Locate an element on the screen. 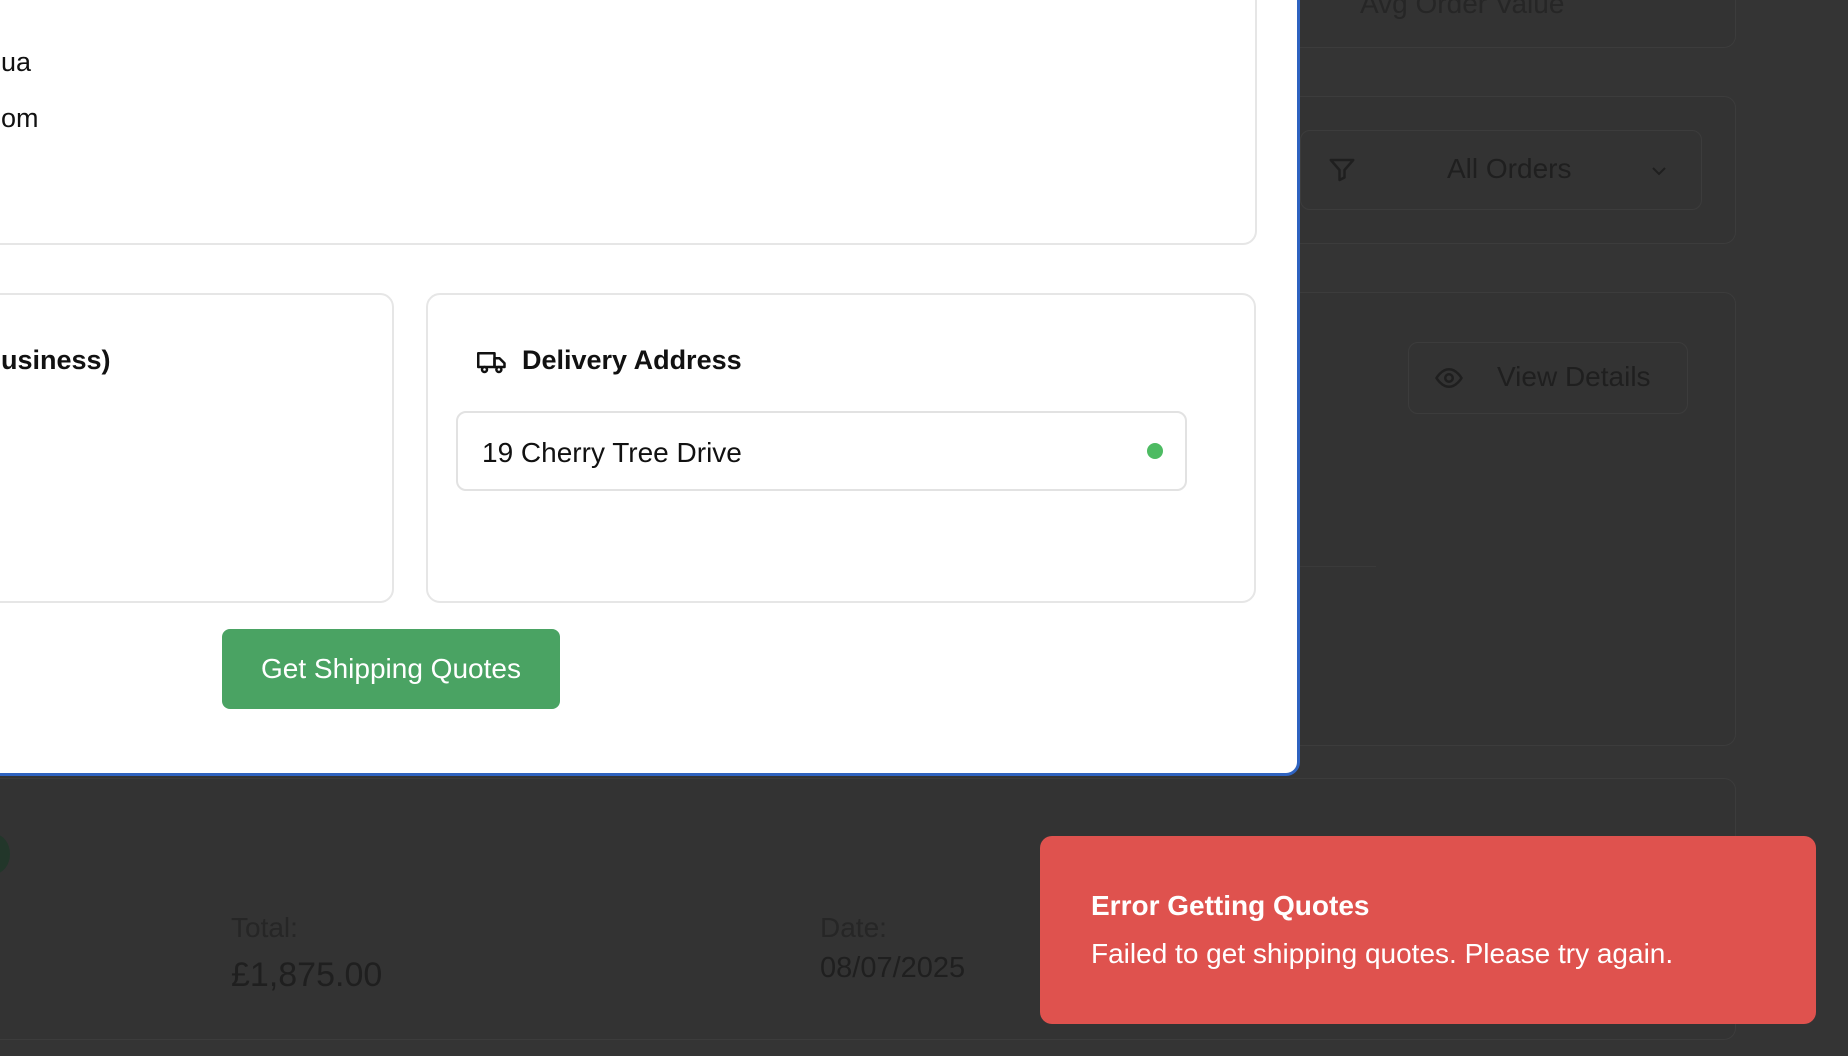 Image resolution: width=1848 pixels, height=1056 pixels. view-details-button: View Details is located at coordinates (1548, 378).